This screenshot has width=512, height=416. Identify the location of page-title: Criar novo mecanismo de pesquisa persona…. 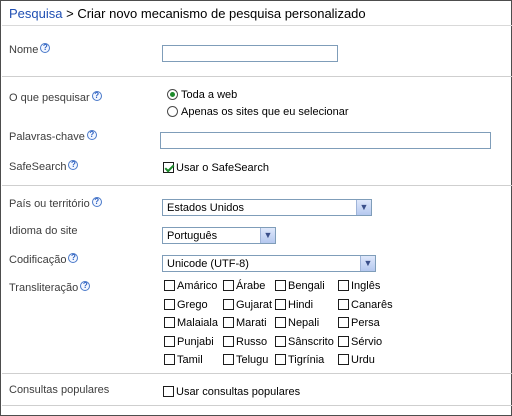
(221, 13).